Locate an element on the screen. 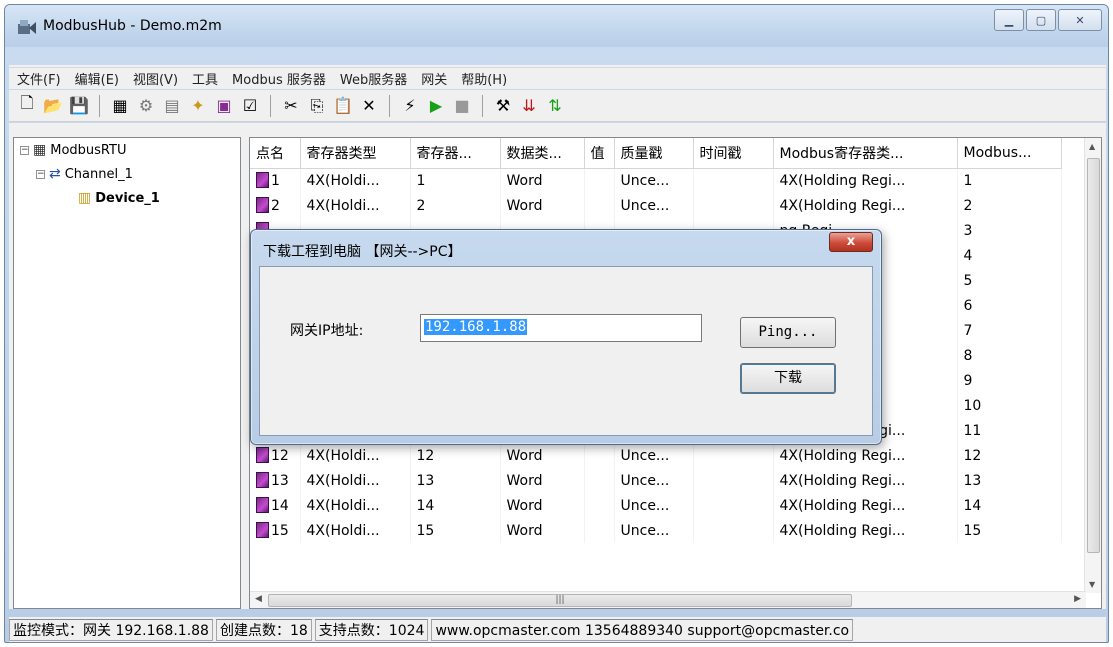 Image resolution: width=1113 pixels, height=647 pixels. scroll-left-icon: ◀ is located at coordinates (258, 599).